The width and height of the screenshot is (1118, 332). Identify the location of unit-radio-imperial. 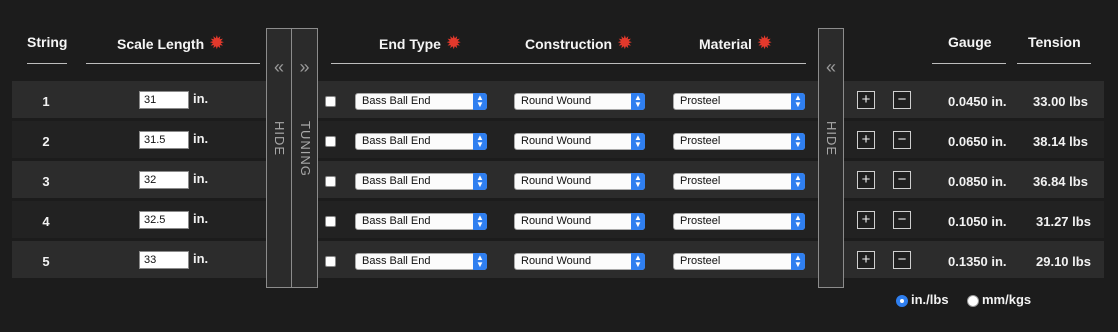
(902, 301).